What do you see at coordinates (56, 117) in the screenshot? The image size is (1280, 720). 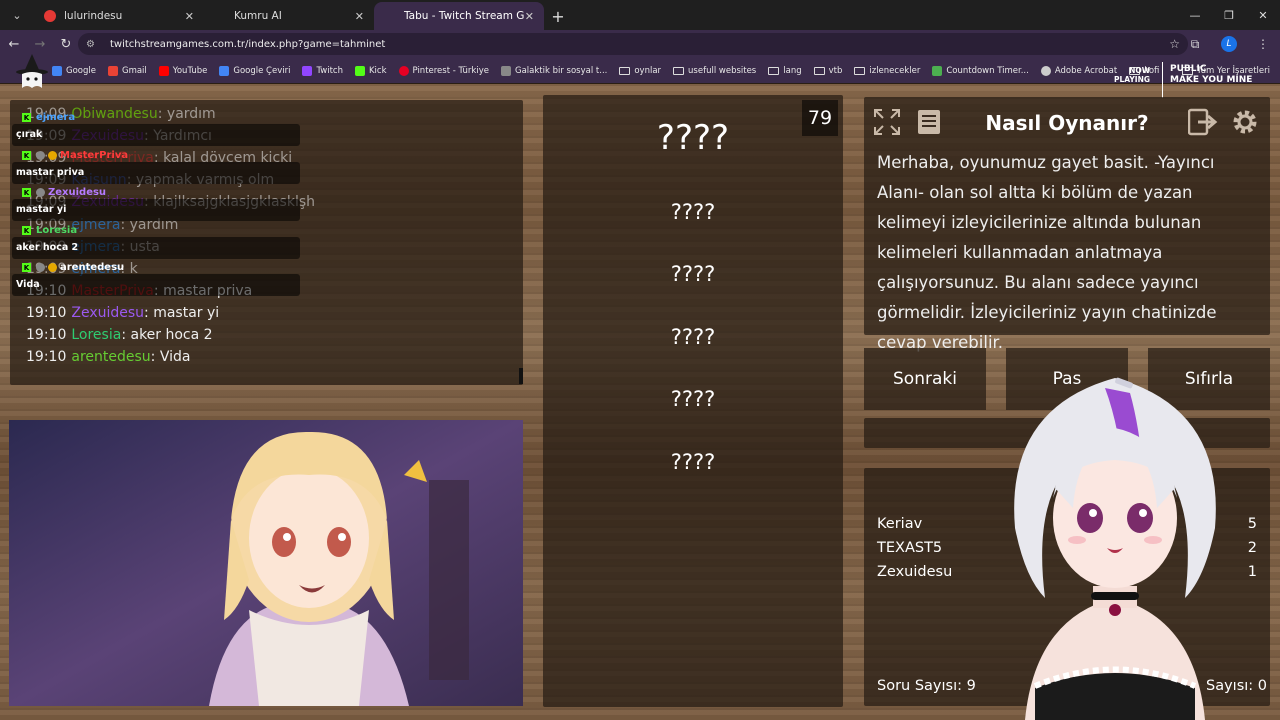 I see `overlay-username: ejmera` at bounding box center [56, 117].